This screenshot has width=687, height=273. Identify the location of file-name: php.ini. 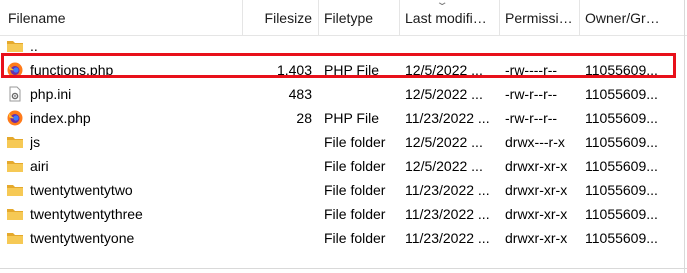
(51, 94).